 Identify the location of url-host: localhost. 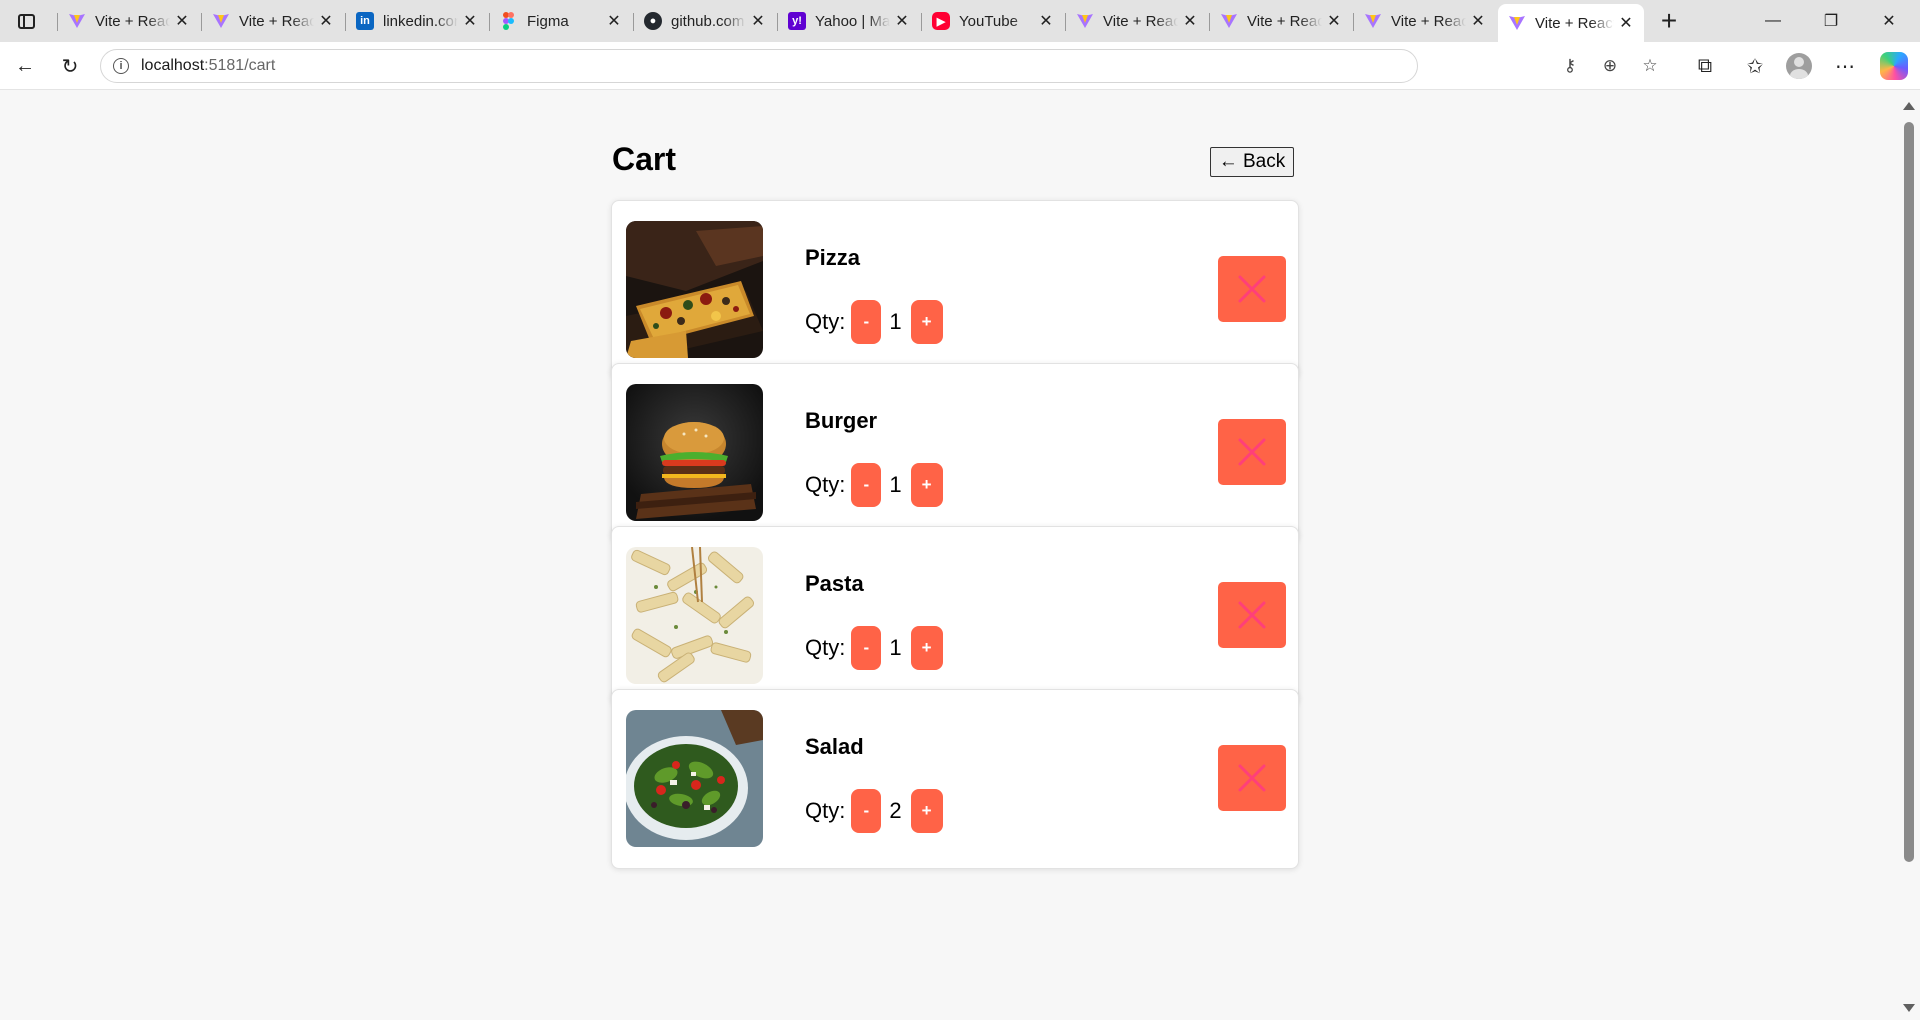
(173, 65).